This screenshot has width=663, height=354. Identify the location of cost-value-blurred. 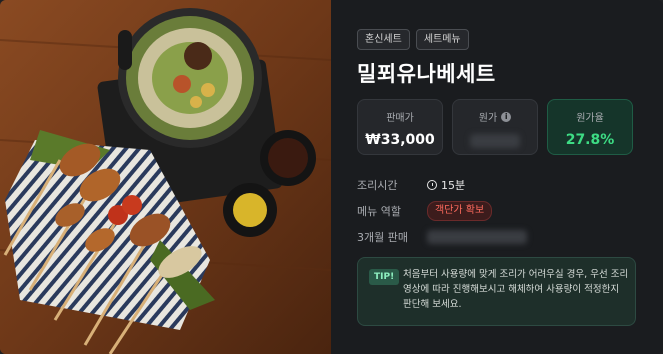
(495, 141).